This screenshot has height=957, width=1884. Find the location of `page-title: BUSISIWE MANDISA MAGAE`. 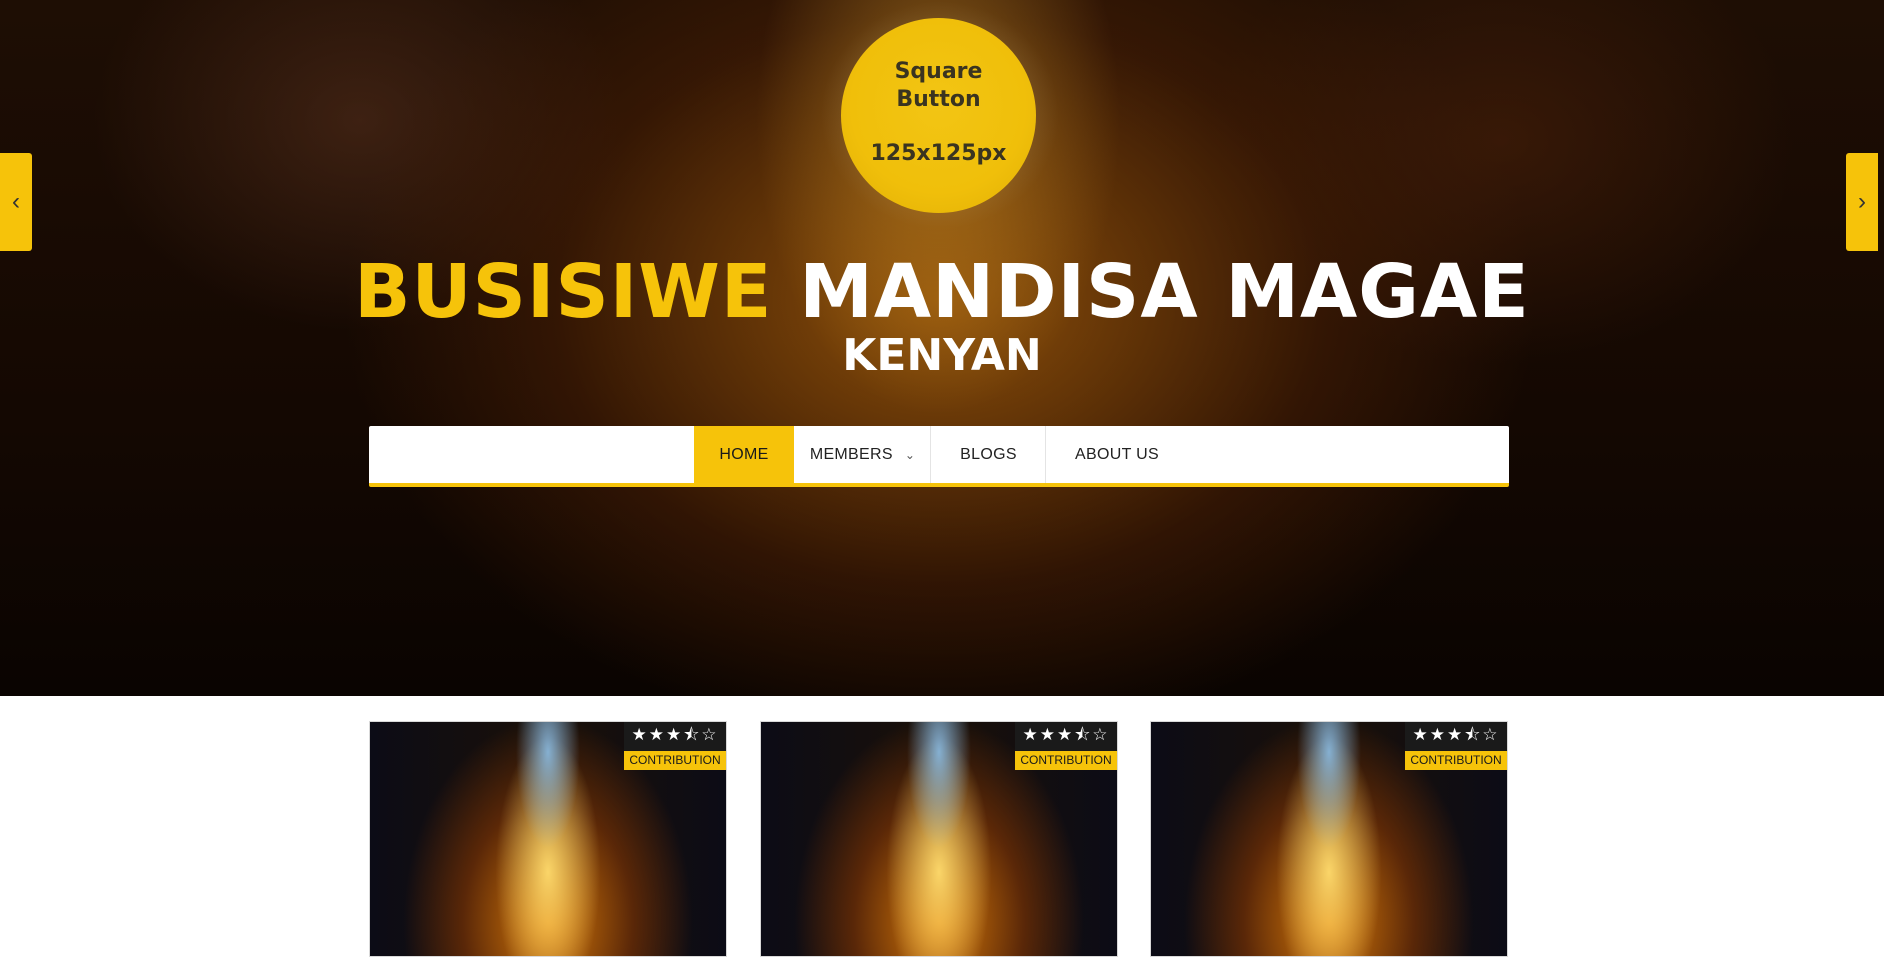

page-title: BUSISIWE MANDISA MAGAE is located at coordinates (942, 292).